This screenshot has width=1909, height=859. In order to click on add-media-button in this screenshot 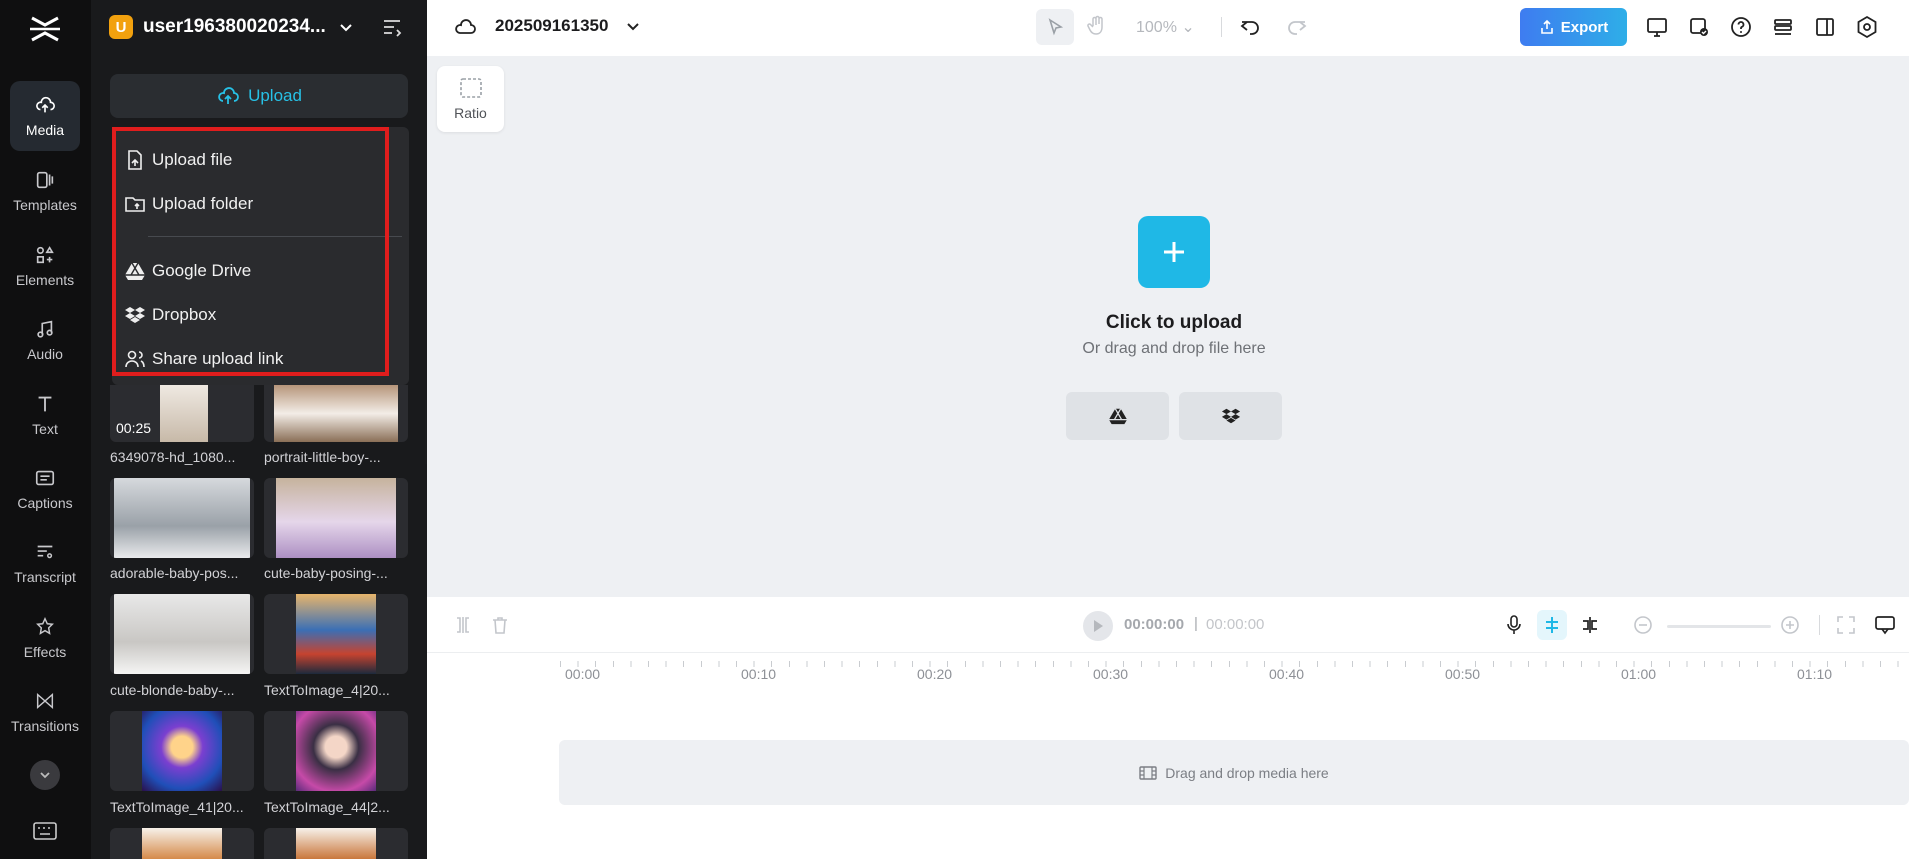, I will do `click(1174, 252)`.